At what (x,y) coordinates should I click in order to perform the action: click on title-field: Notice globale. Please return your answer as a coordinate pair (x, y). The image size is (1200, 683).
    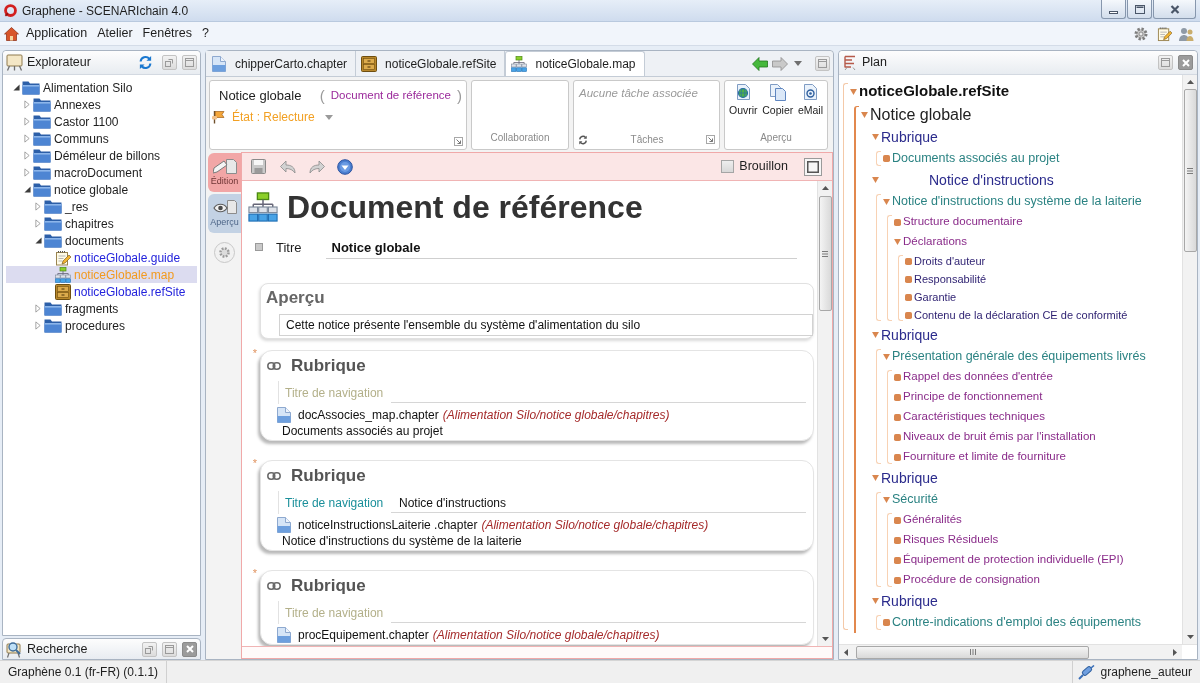
    Looking at the image, I should click on (561, 249).